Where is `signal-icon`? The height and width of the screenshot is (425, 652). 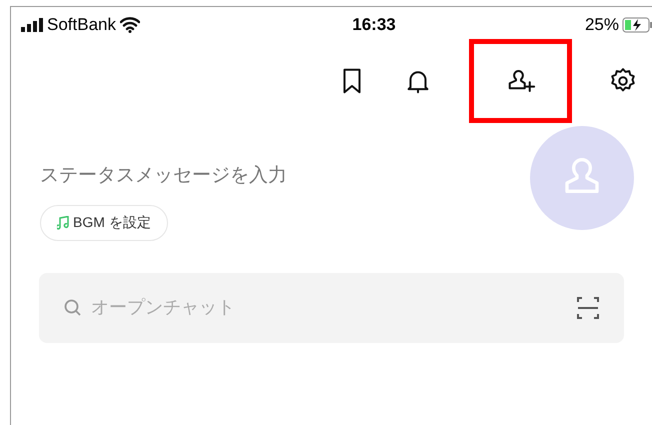 signal-icon is located at coordinates (32, 25).